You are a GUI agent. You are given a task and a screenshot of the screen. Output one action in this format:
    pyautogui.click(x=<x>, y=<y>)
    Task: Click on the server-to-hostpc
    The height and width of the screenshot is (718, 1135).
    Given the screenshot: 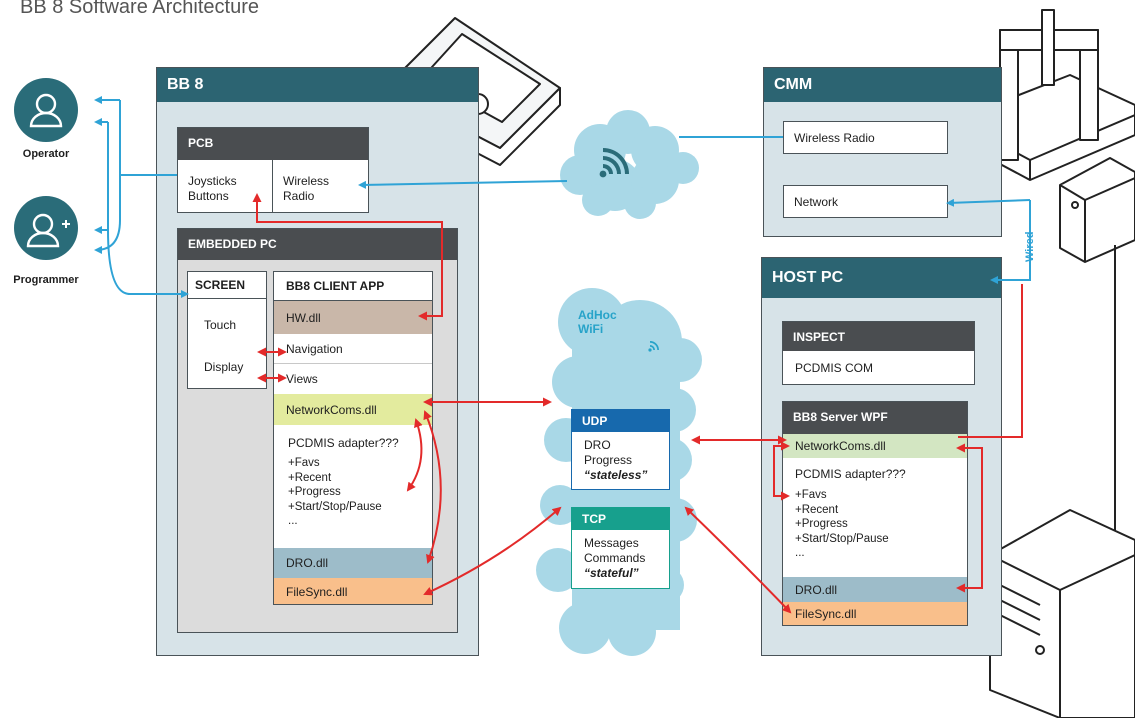 What is the action you would take?
    pyautogui.click(x=990, y=361)
    